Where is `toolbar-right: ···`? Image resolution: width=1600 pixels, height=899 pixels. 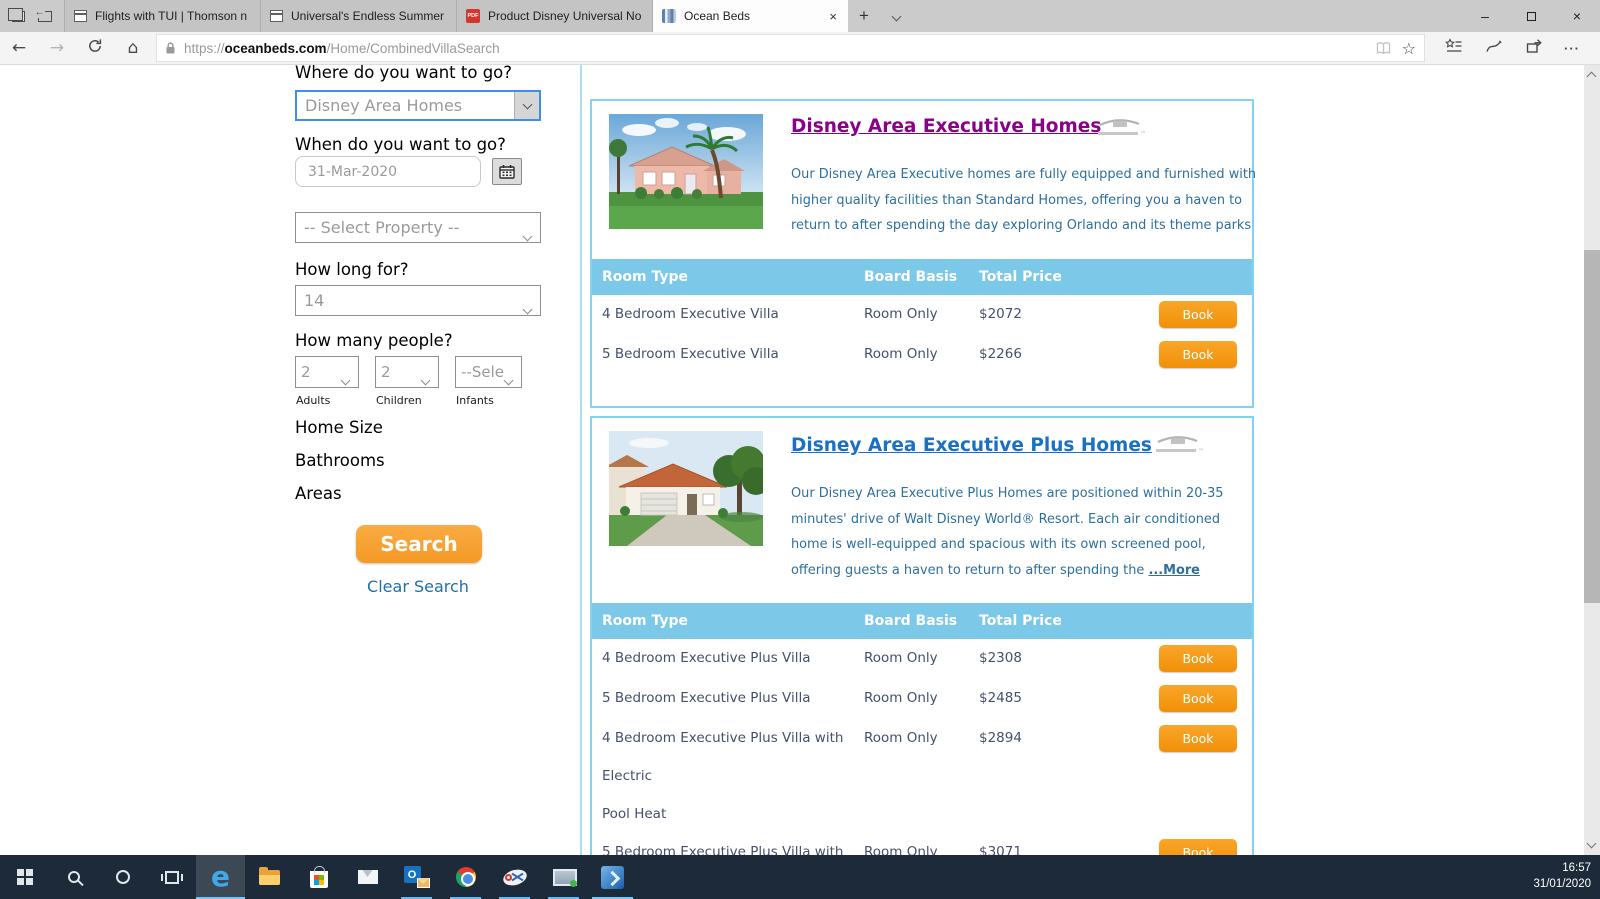 toolbar-right: ··· is located at coordinates (1518, 48).